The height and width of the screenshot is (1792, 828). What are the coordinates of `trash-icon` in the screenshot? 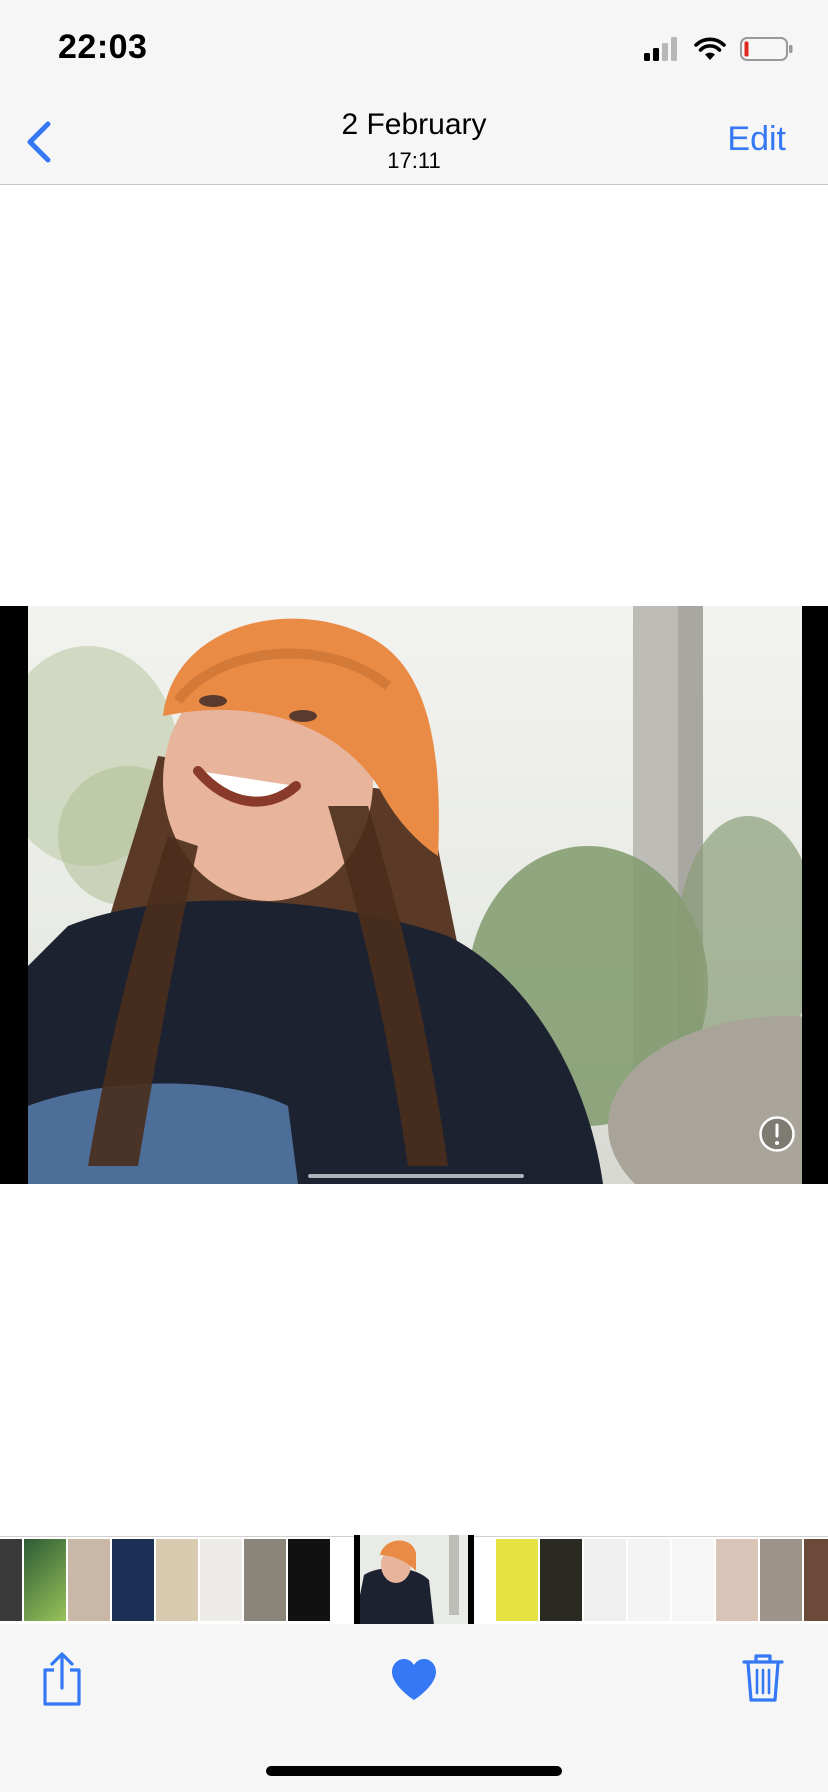 It's located at (763, 1678).